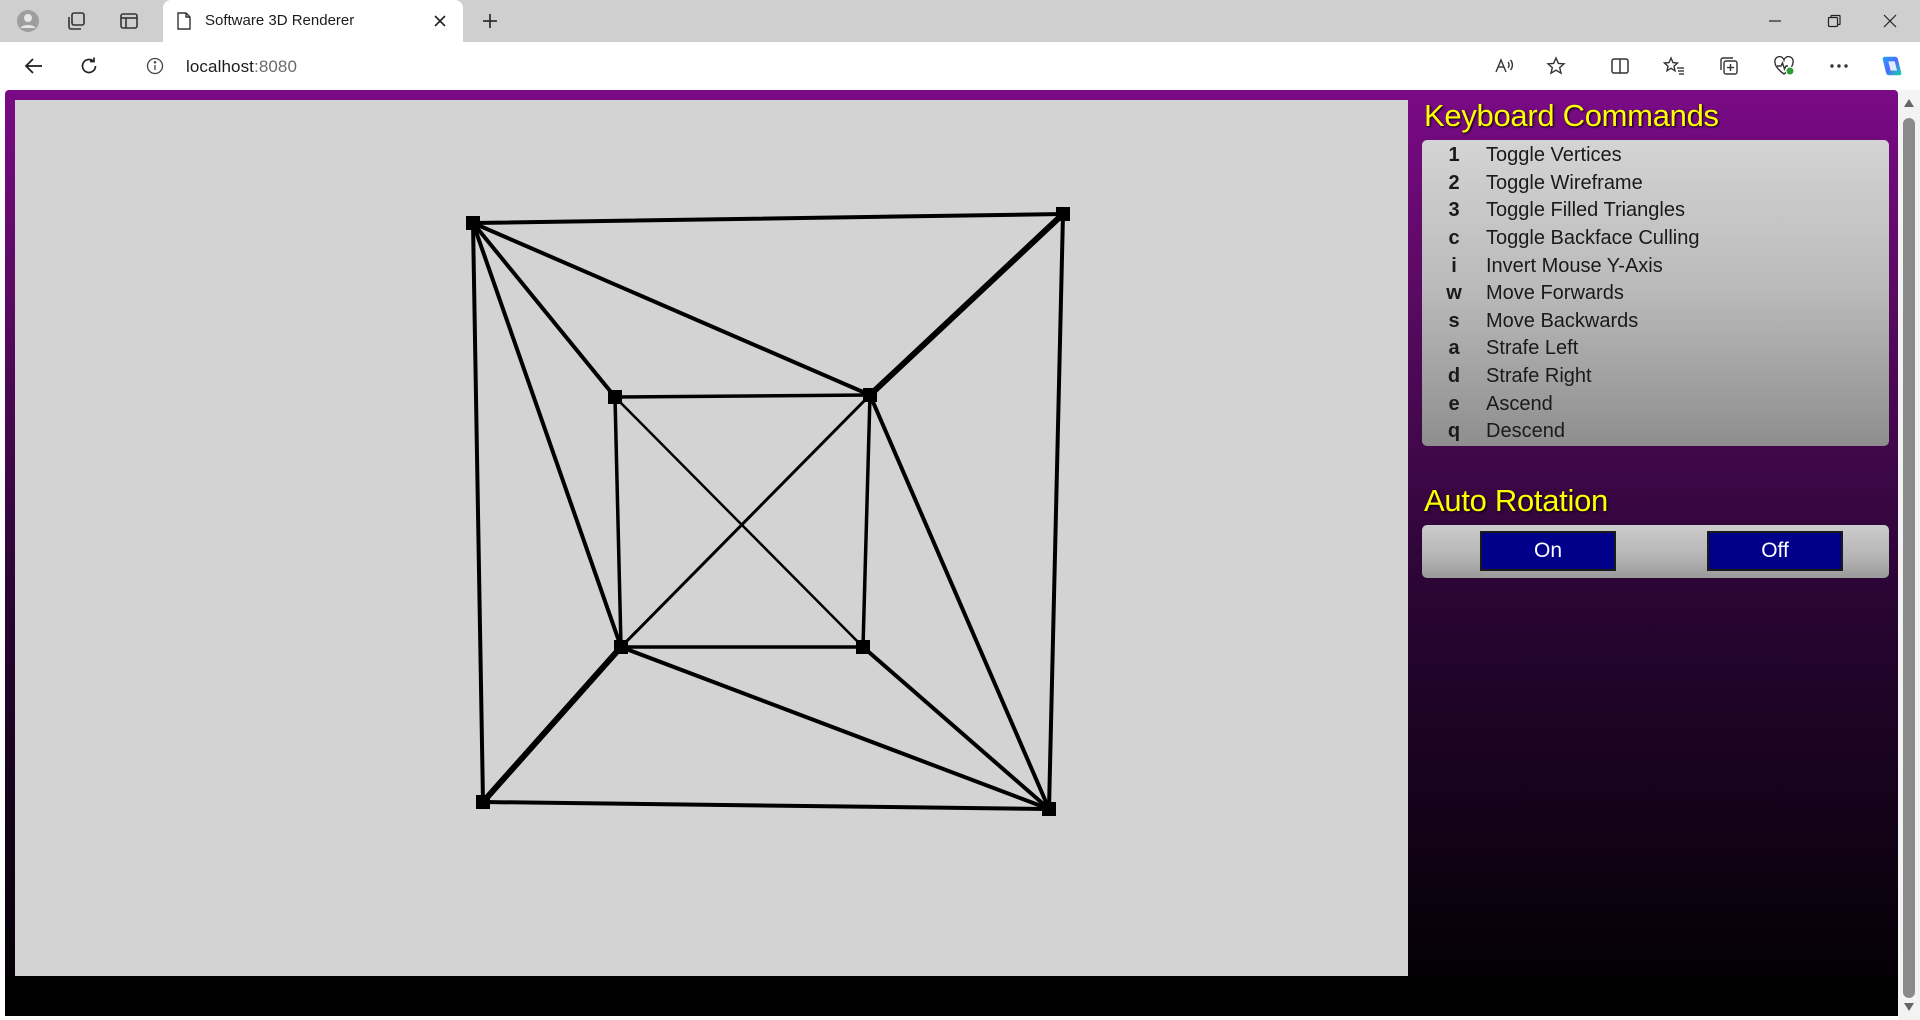 The image size is (1920, 1020). What do you see at coordinates (1454, 265) in the screenshot?
I see `command-key: i` at bounding box center [1454, 265].